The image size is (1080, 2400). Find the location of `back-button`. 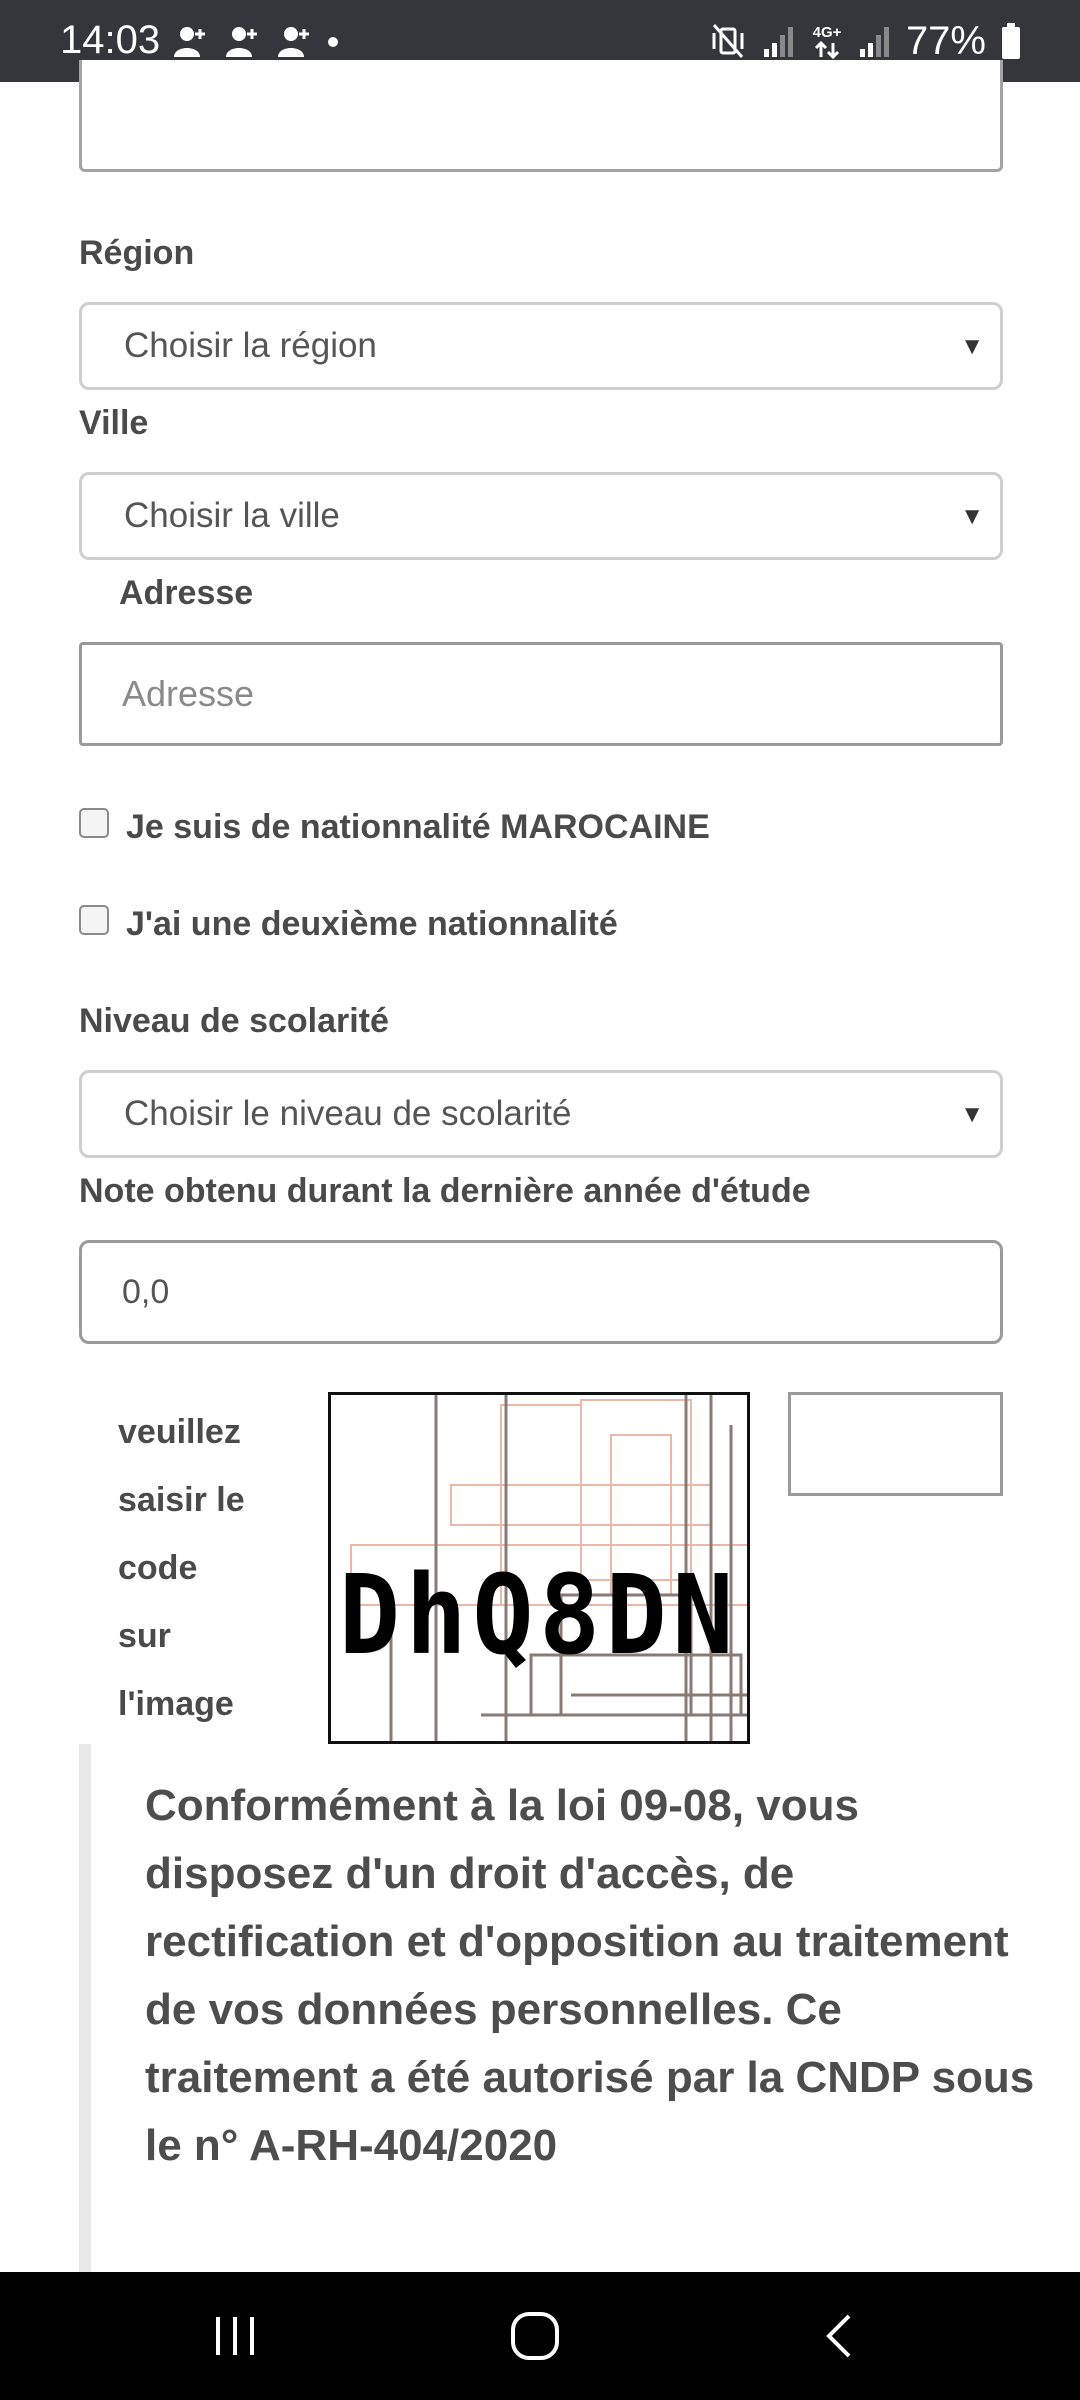

back-button is located at coordinates (839, 2336).